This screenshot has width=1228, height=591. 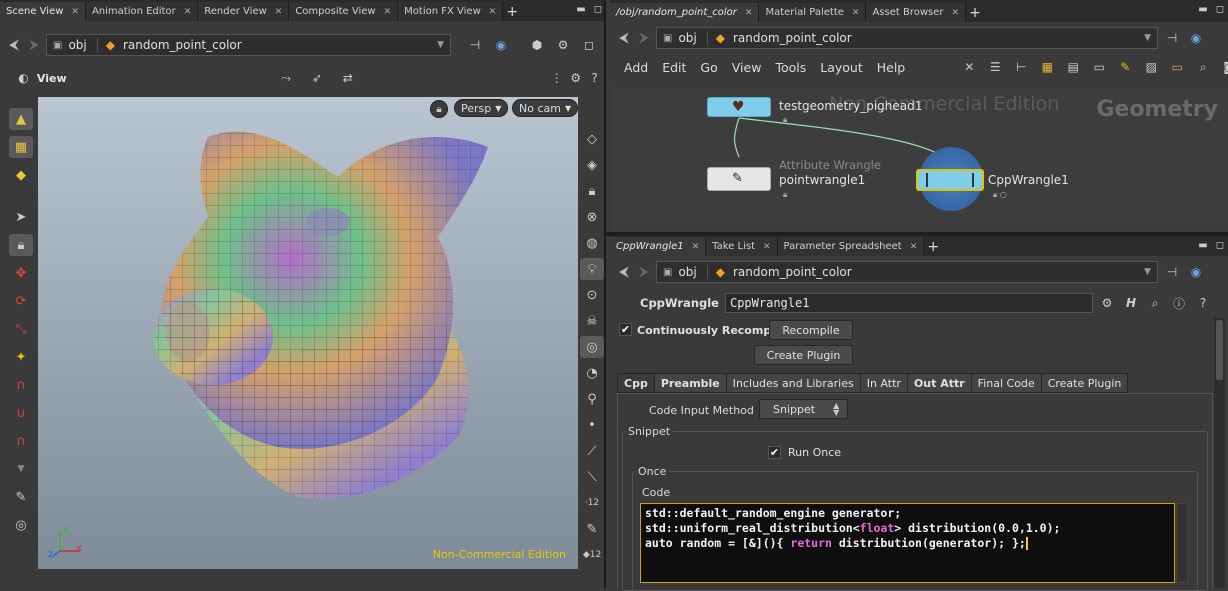 I want to click on menu-view: View, so click(x=747, y=67).